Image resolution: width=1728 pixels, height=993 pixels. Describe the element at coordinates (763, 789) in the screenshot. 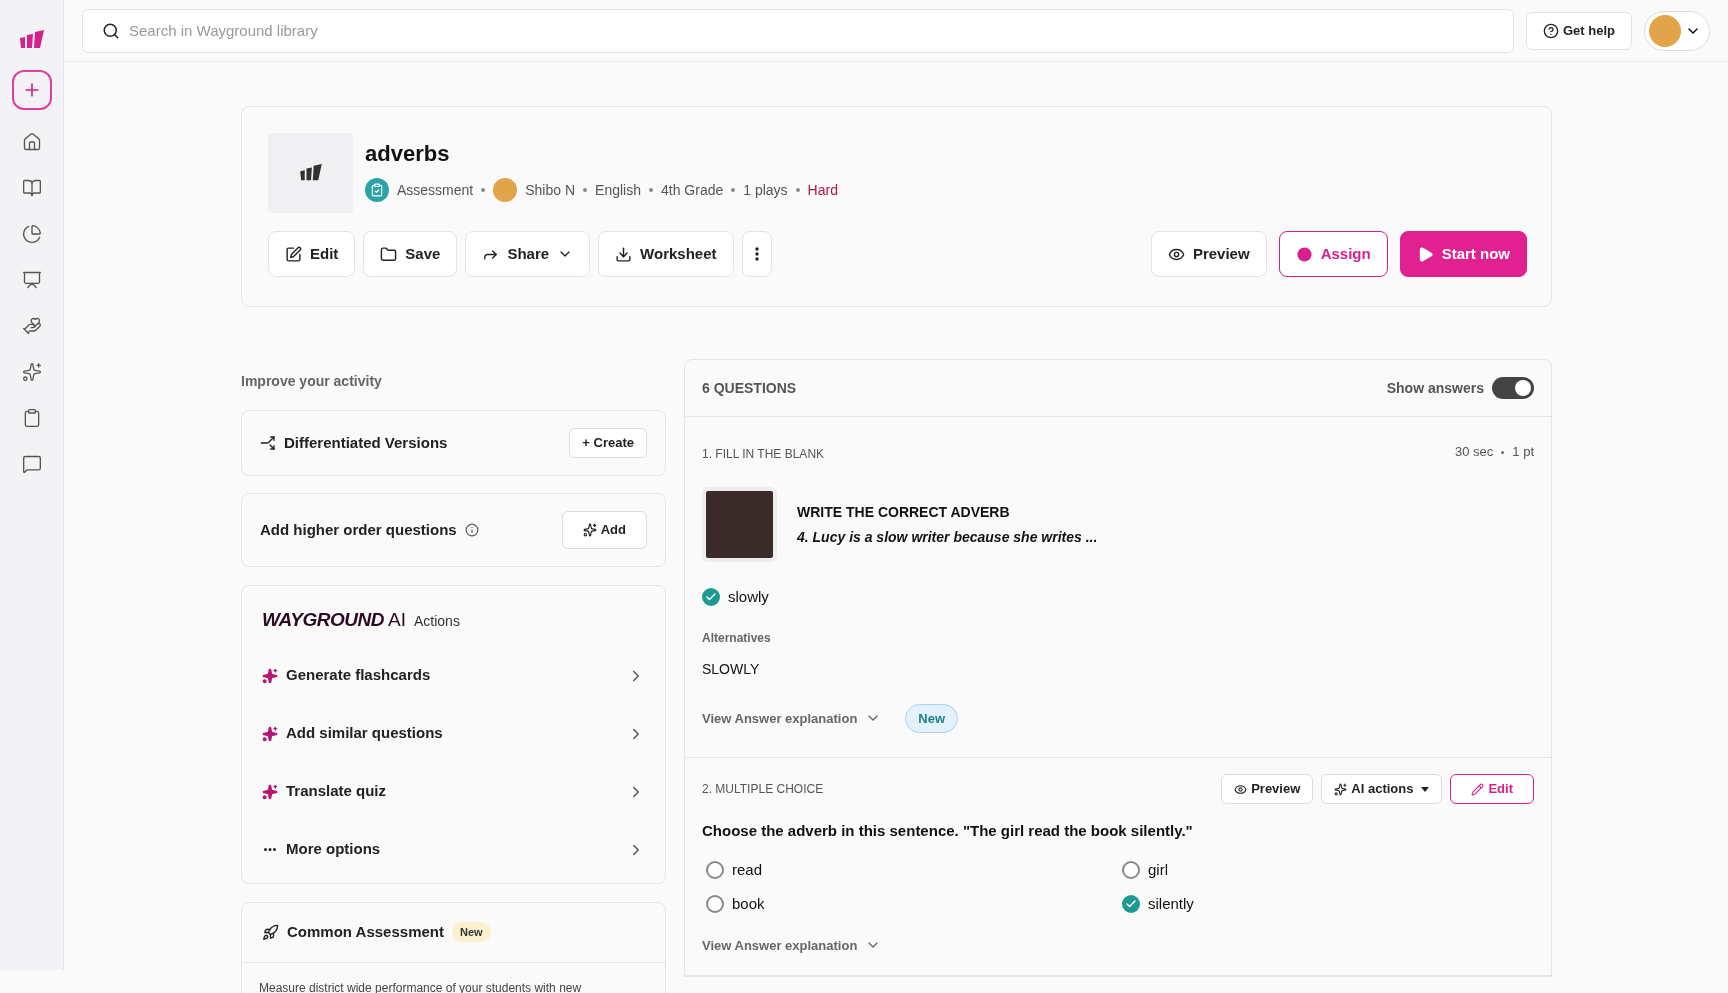

I see `question-type: 2. MULTIPLE CHOICE` at that location.